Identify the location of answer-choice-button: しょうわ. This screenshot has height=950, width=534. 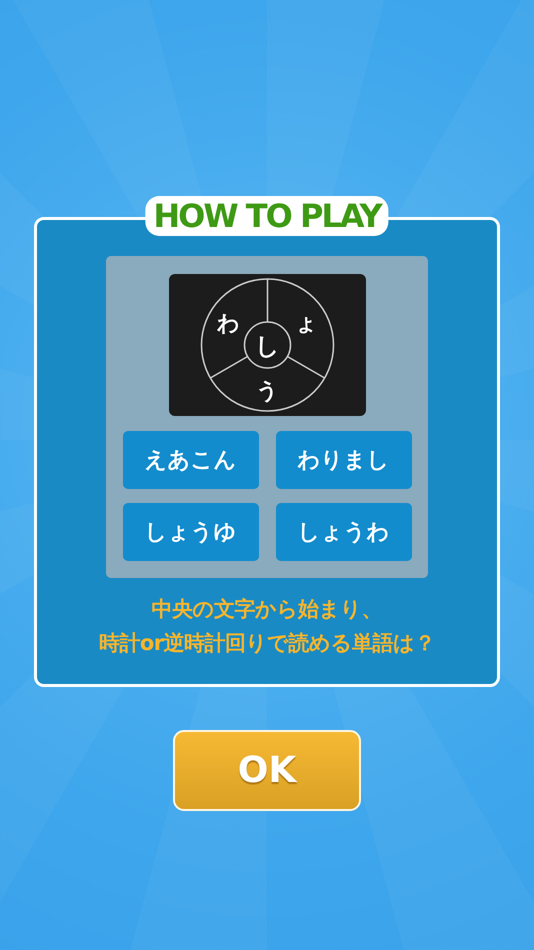
(344, 532).